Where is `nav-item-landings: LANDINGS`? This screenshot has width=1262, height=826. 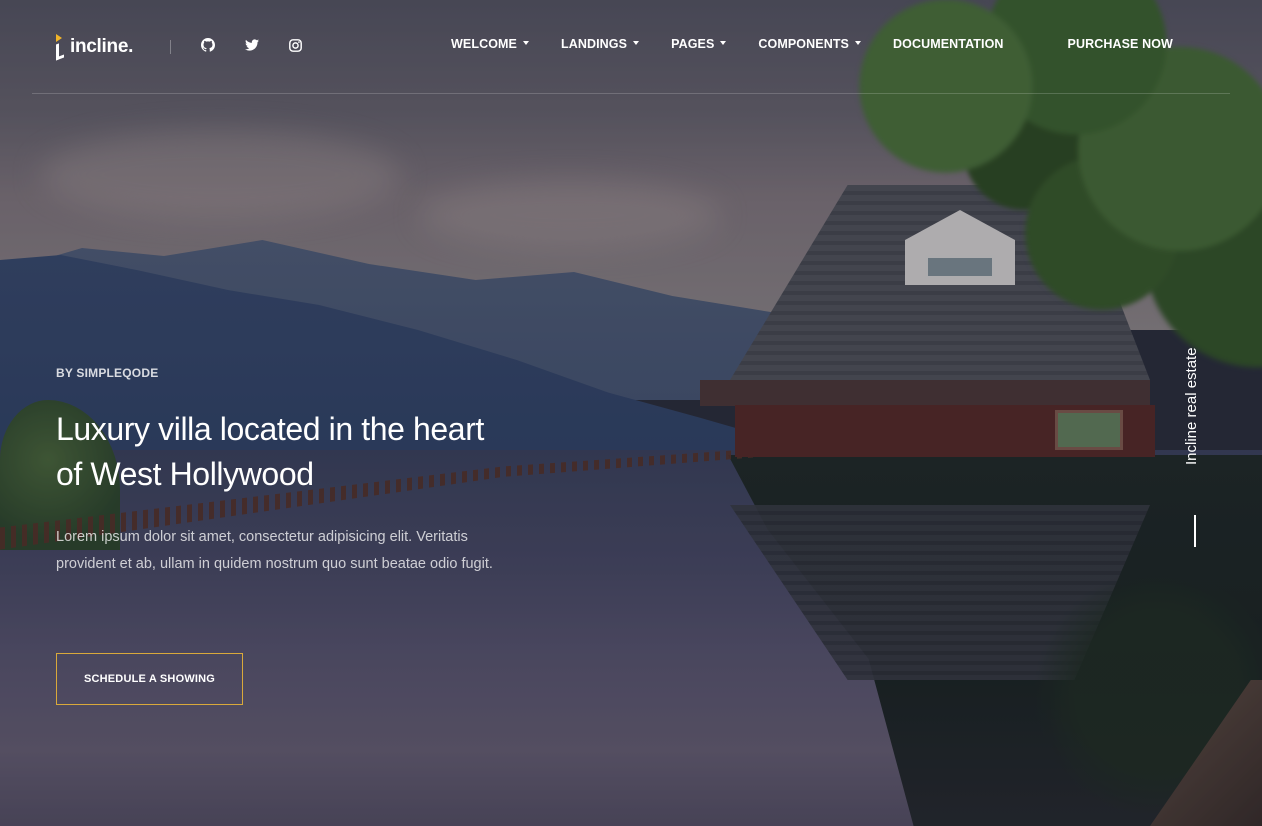
nav-item-landings: LANDINGS is located at coordinates (600, 44).